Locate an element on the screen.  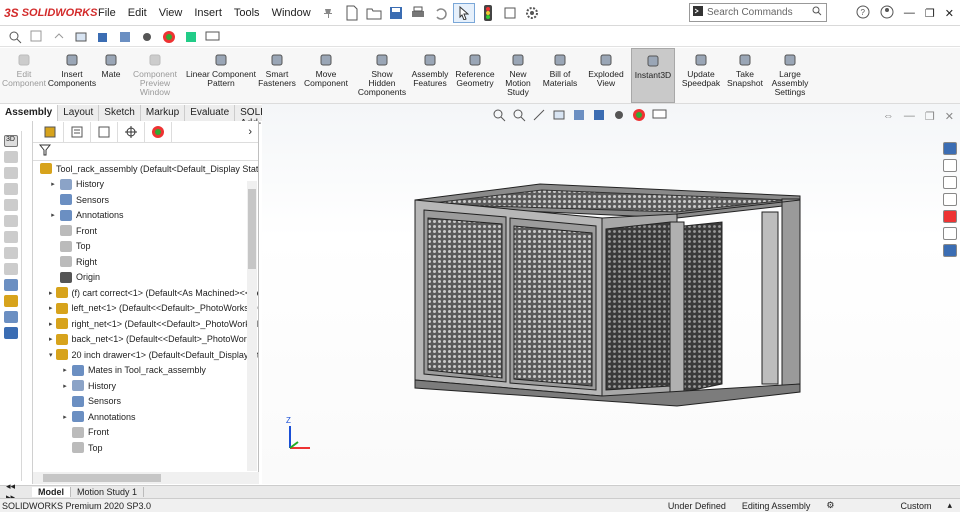
filter-icon is located at coordinates (45, 151).